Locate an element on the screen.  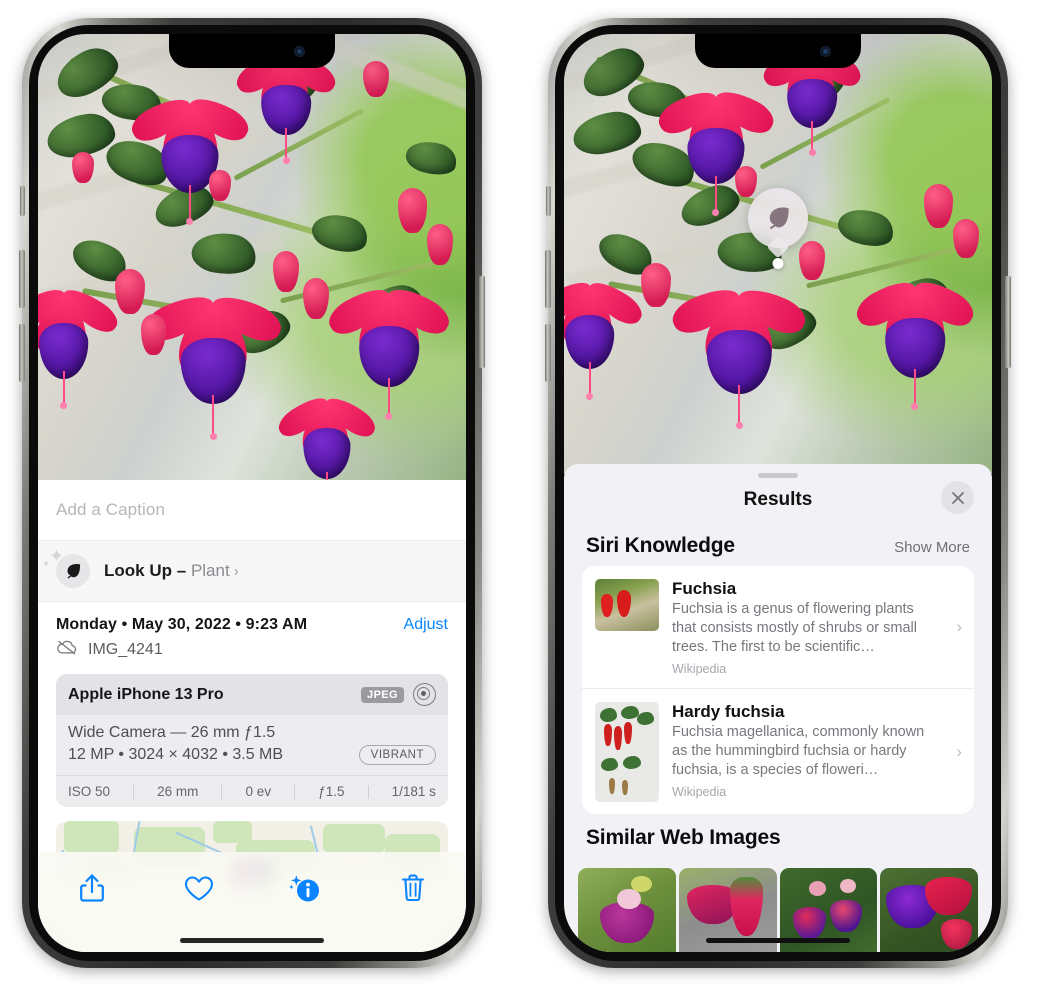
lens-line: Wide Camera — 26 mm ƒ1.5 is located at coordinates (172, 732).